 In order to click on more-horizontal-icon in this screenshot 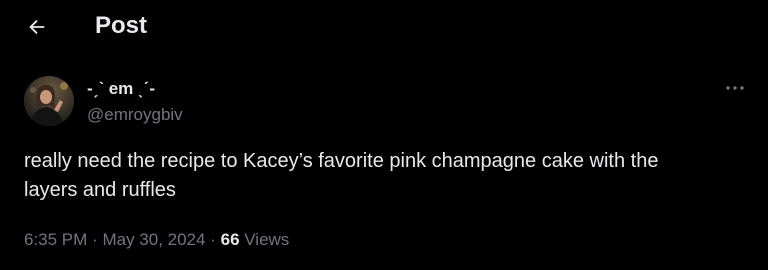, I will do `click(735, 88)`.